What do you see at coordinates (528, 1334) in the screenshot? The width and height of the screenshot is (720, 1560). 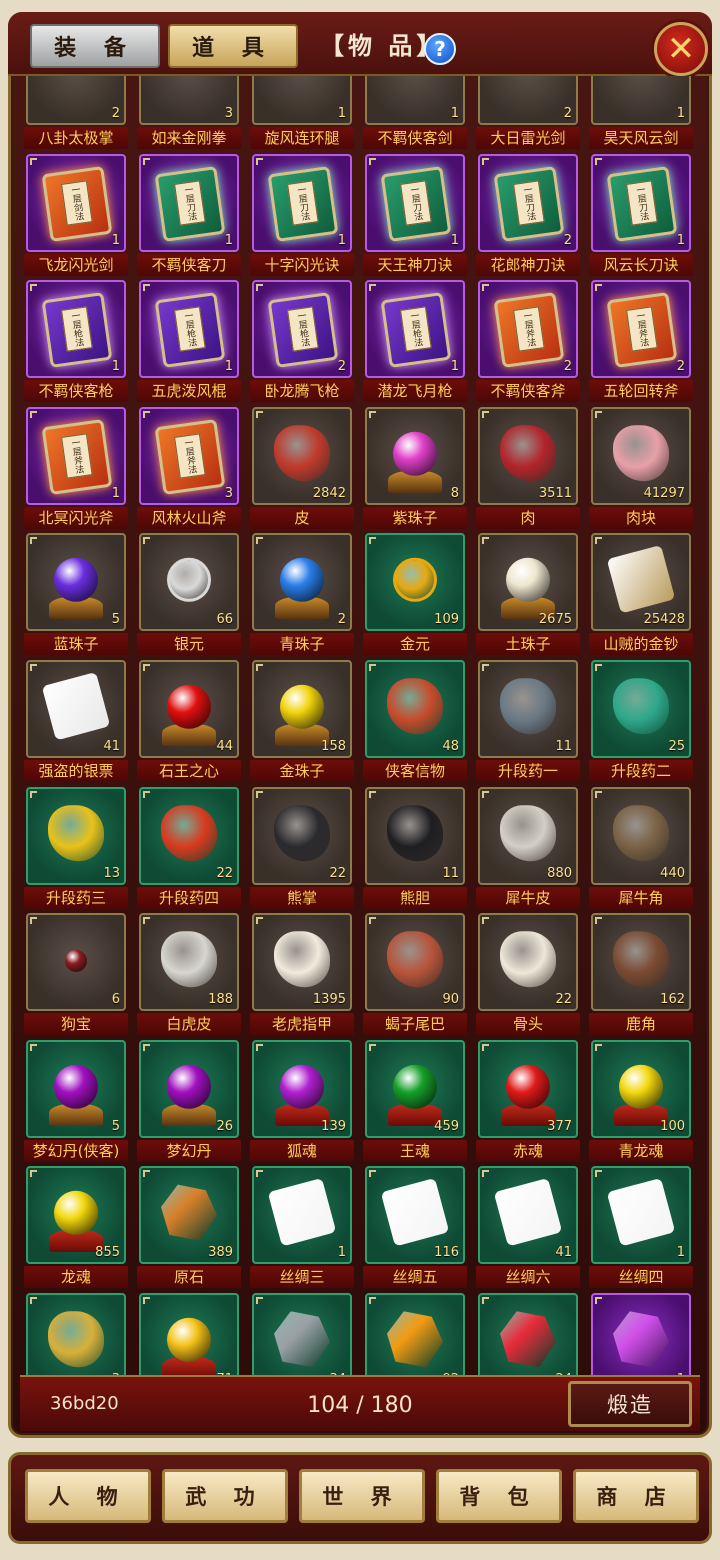 I see `item-slot: 24` at bounding box center [528, 1334].